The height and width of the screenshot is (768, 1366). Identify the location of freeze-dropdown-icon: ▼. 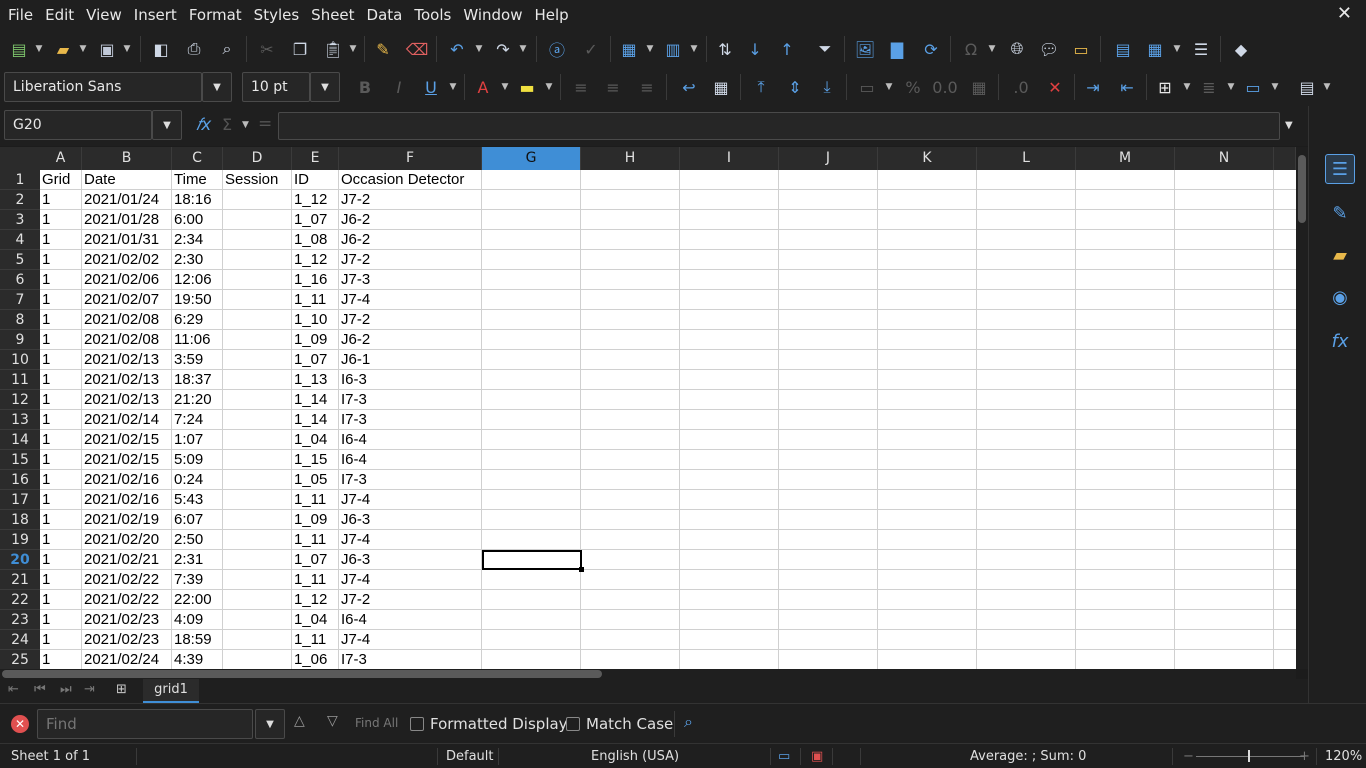
(1177, 49).